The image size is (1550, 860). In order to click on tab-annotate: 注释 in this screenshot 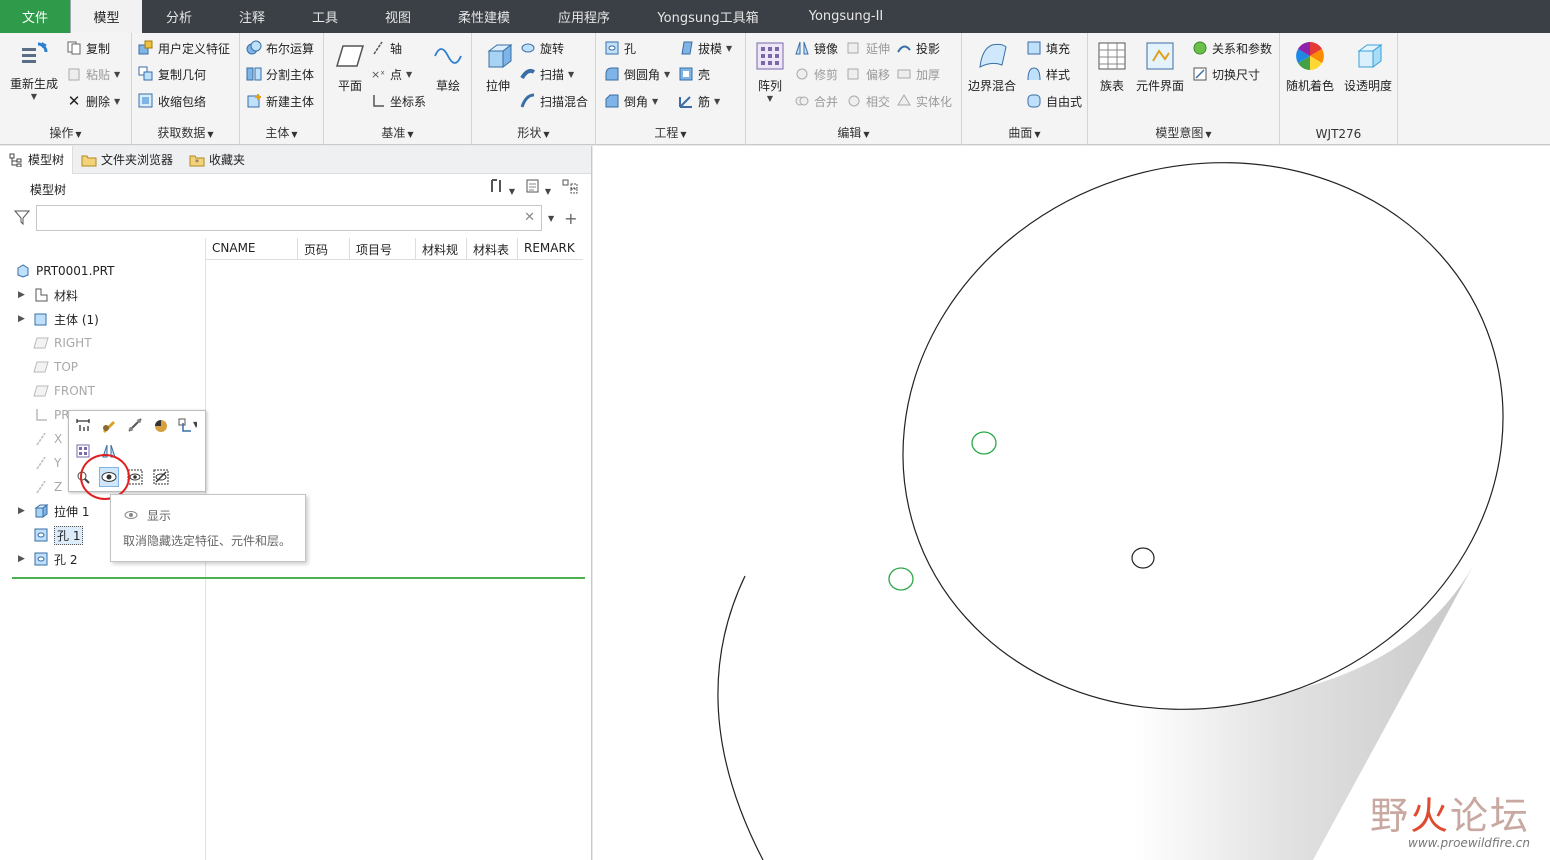, I will do `click(252, 16)`.